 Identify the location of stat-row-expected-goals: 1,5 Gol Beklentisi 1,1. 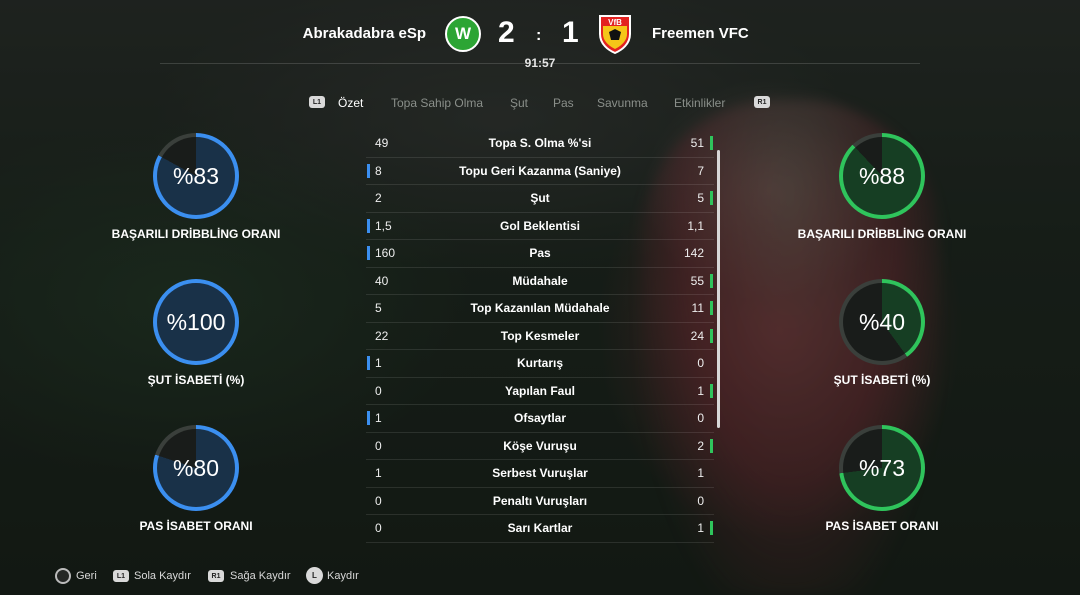
(540, 226).